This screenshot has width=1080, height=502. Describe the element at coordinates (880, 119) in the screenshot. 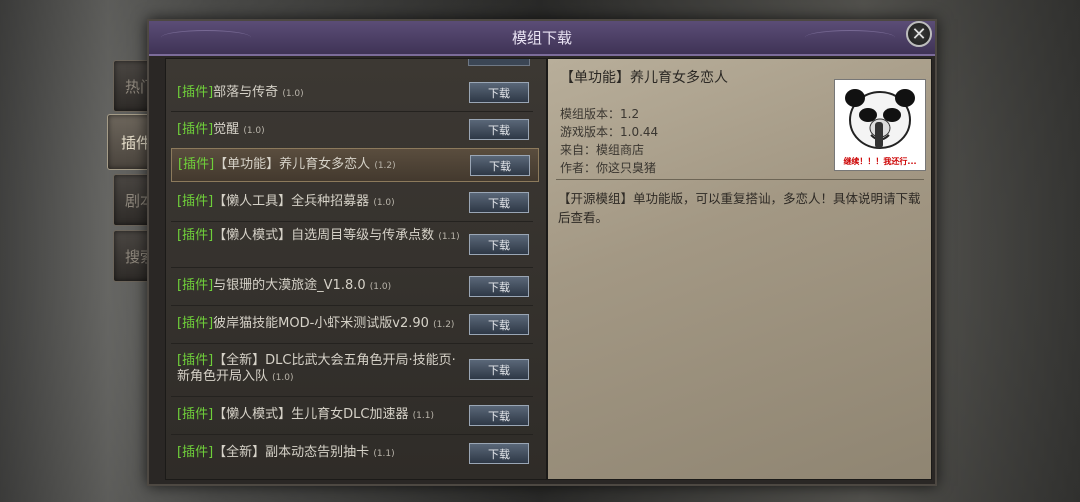

I see `panda-meme-icon` at that location.